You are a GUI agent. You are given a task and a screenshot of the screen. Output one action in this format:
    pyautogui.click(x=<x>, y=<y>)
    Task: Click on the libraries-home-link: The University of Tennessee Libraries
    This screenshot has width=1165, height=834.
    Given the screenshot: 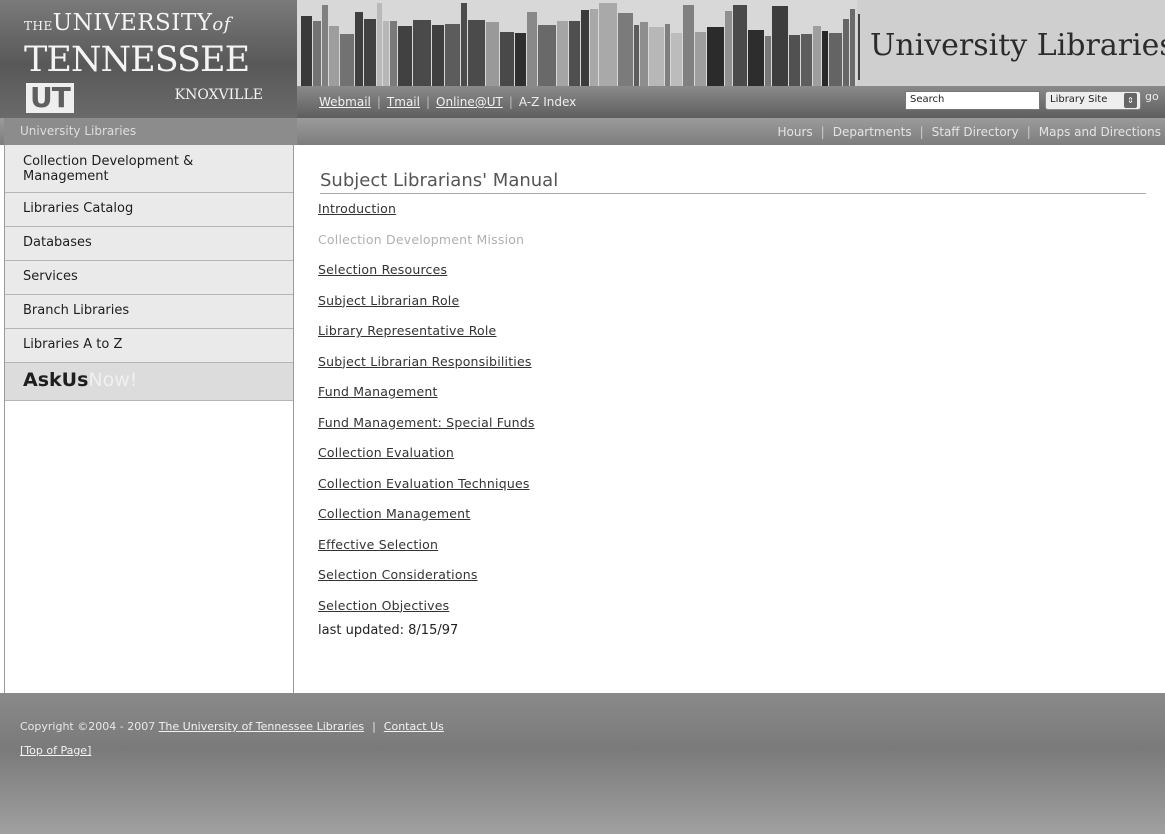 What is the action you would take?
    pyautogui.click(x=261, y=726)
    